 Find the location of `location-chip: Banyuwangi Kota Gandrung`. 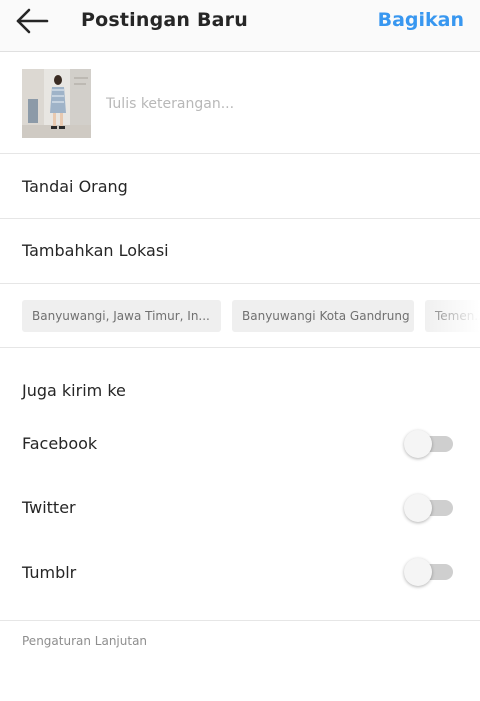

location-chip: Banyuwangi Kota Gandrung is located at coordinates (323, 316).